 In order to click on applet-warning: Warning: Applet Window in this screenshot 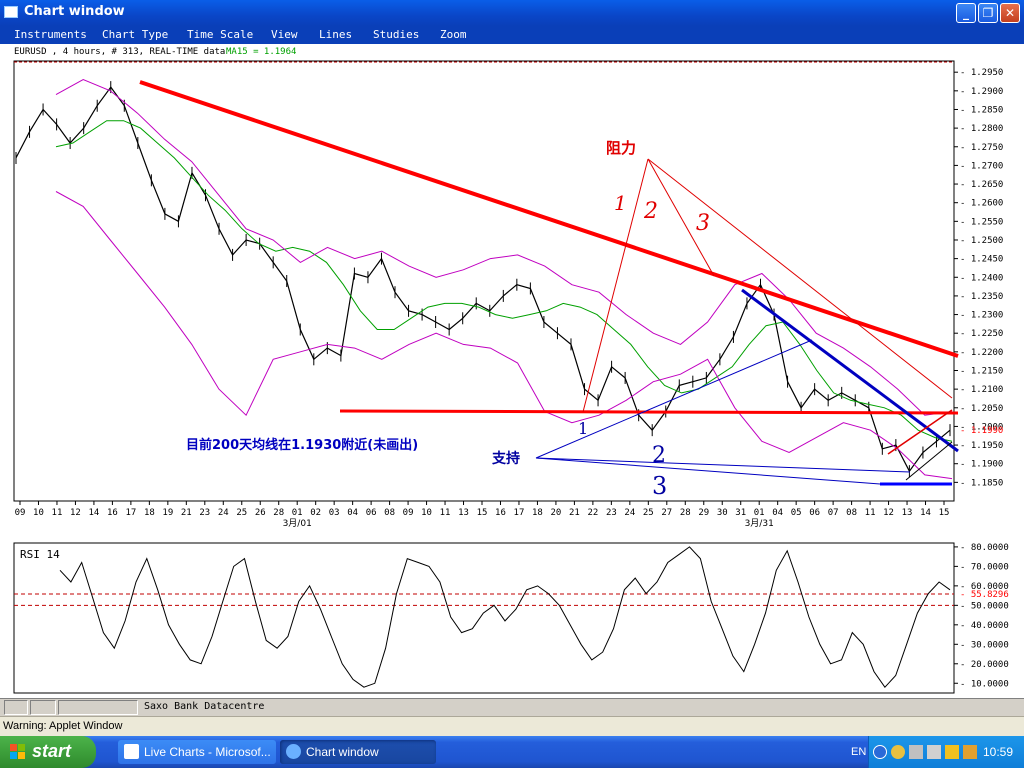, I will do `click(512, 726)`.